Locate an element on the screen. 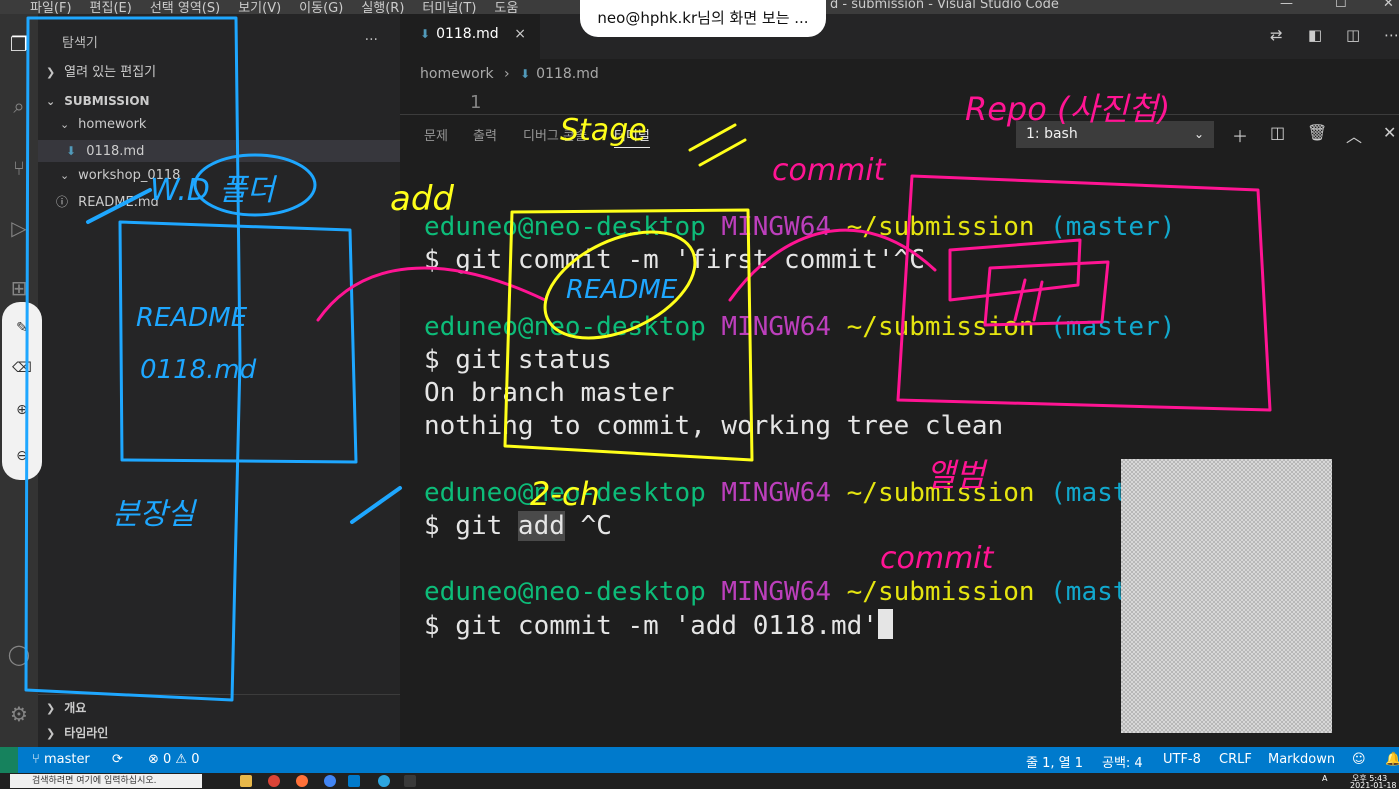 The image size is (1399, 789). tree-item-workshop: ⌄ workshop_0118 is located at coordinates (219, 176).